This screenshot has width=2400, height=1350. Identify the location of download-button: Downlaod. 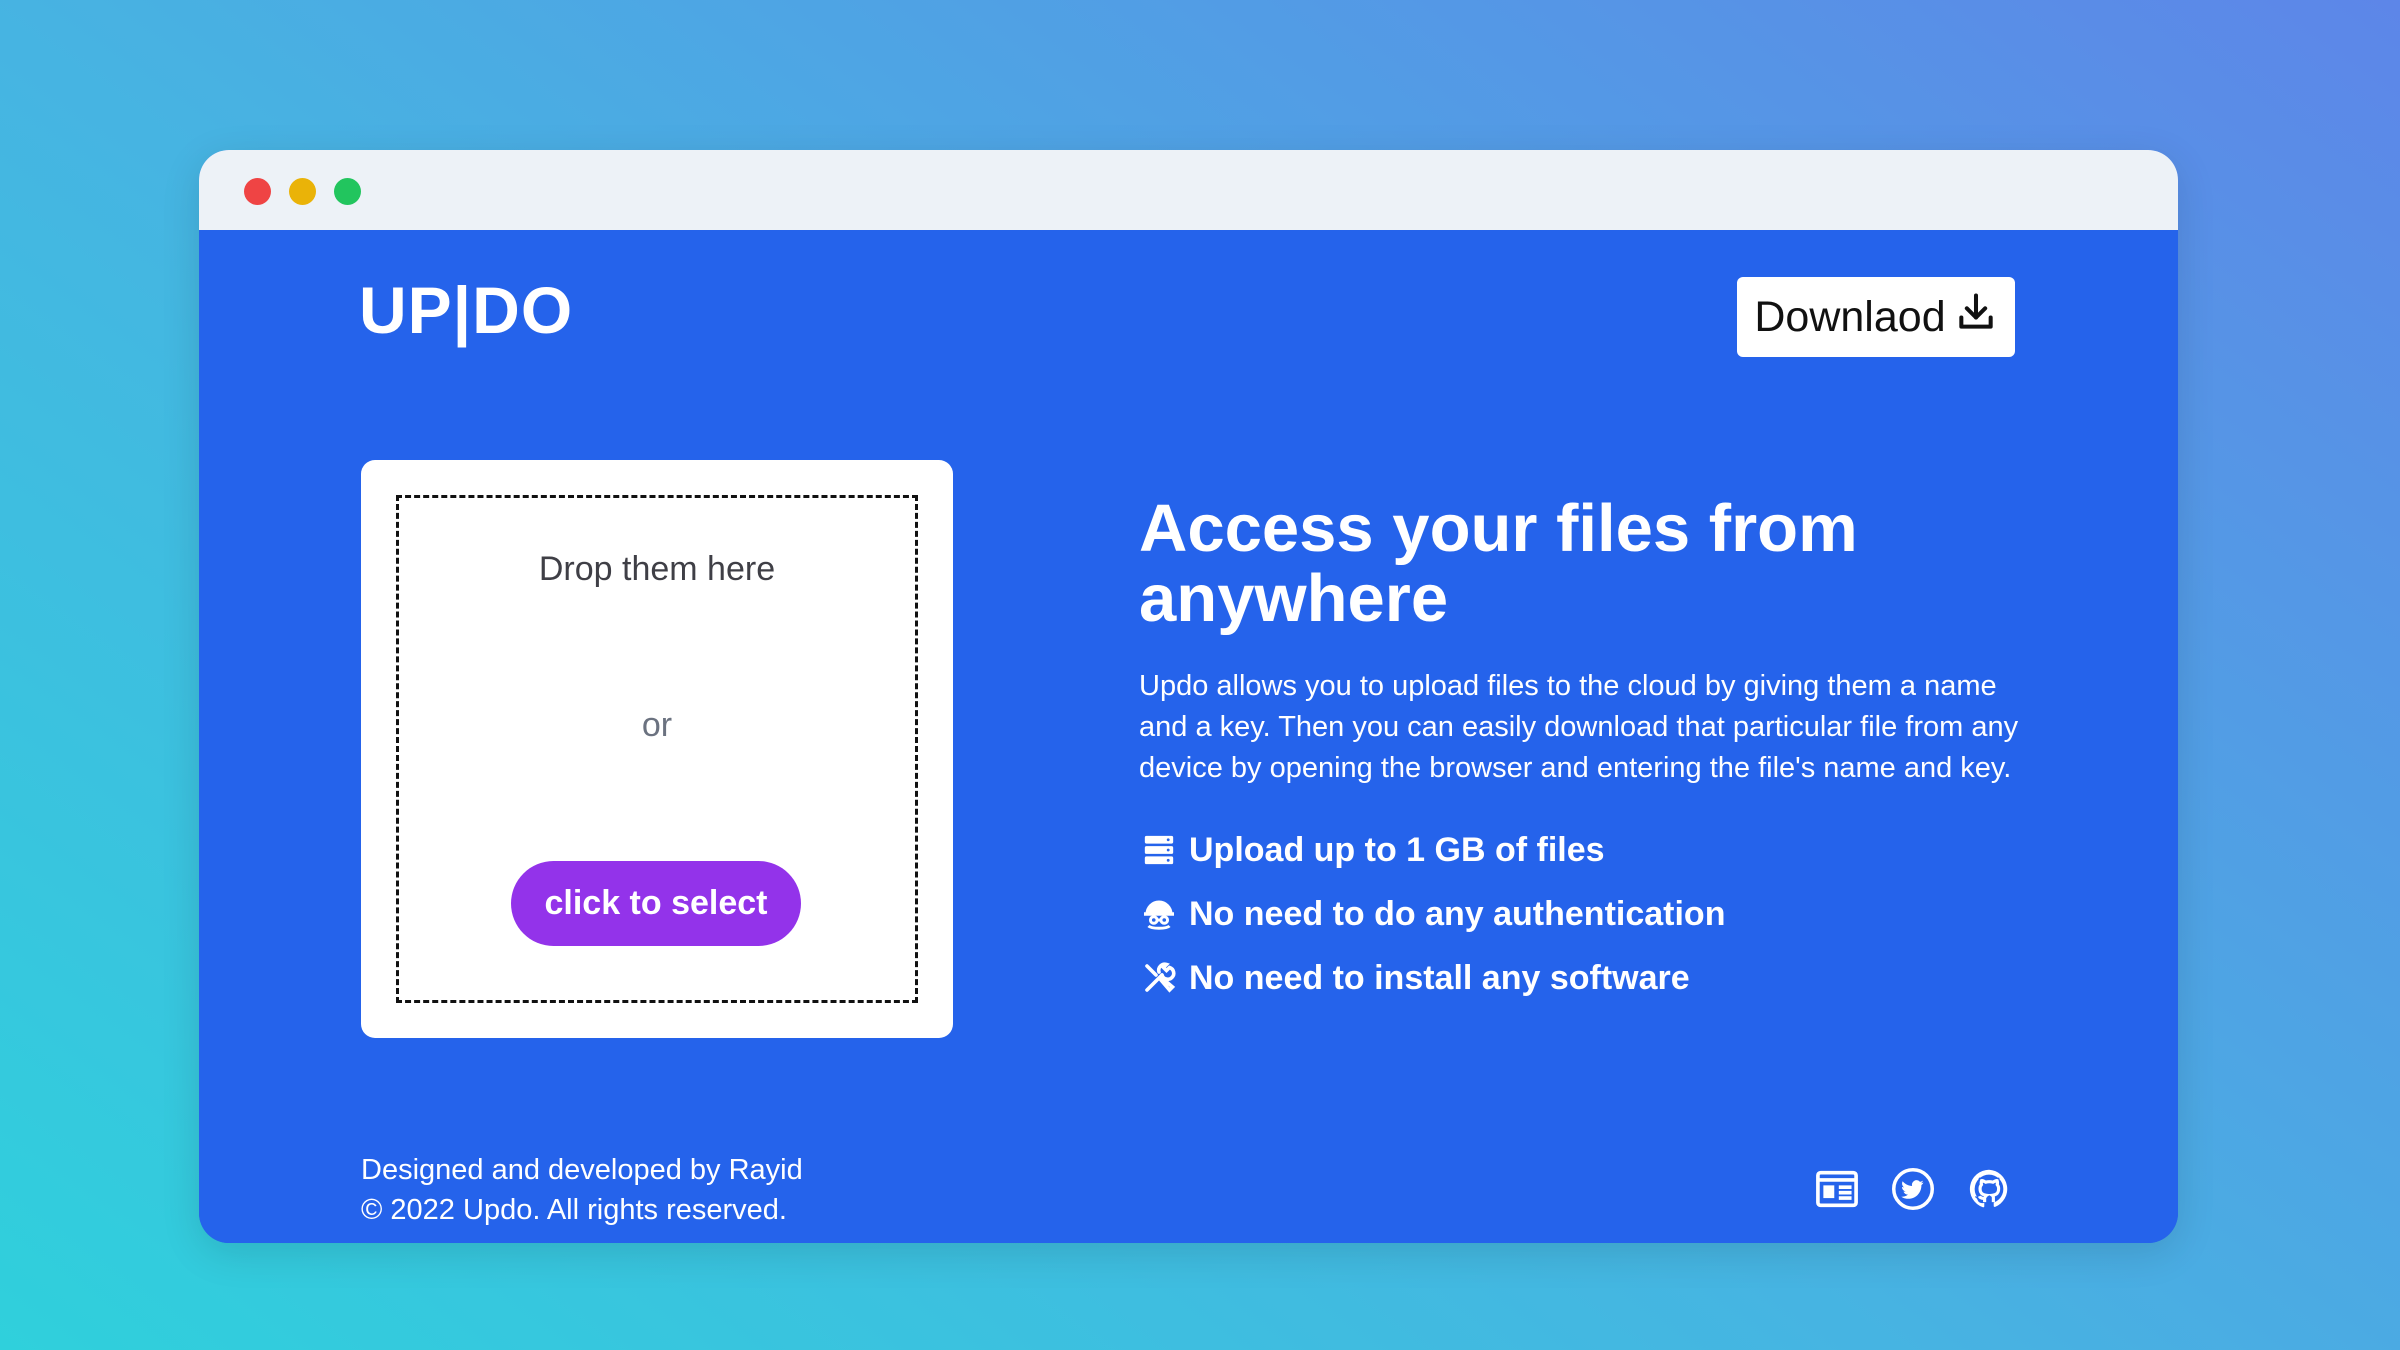
(1876, 317).